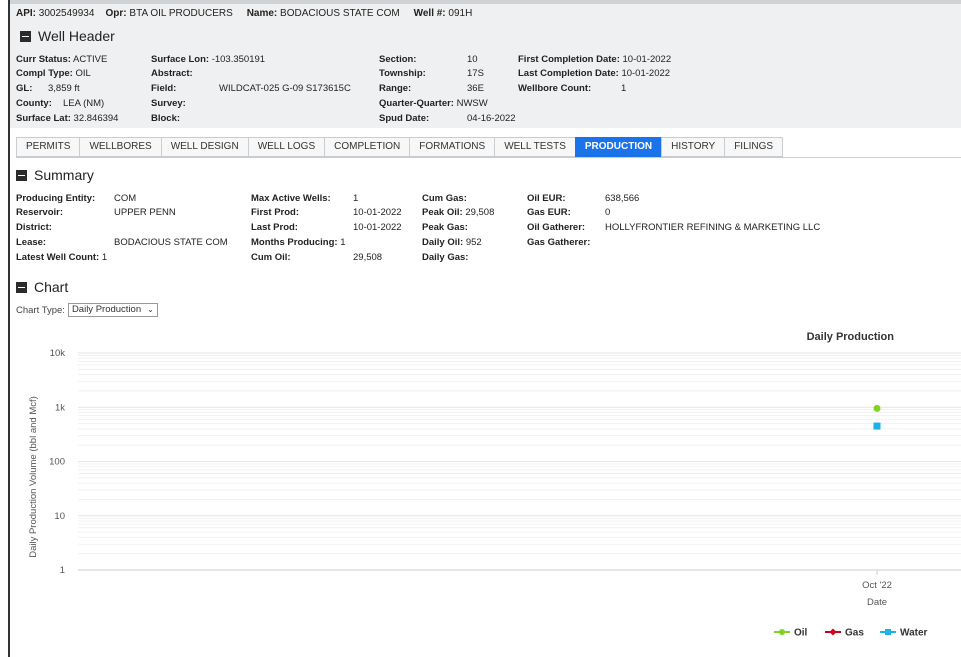 The width and height of the screenshot is (961, 657). What do you see at coordinates (404, 118) in the screenshot?
I see `field-label: Spud Date:` at bounding box center [404, 118].